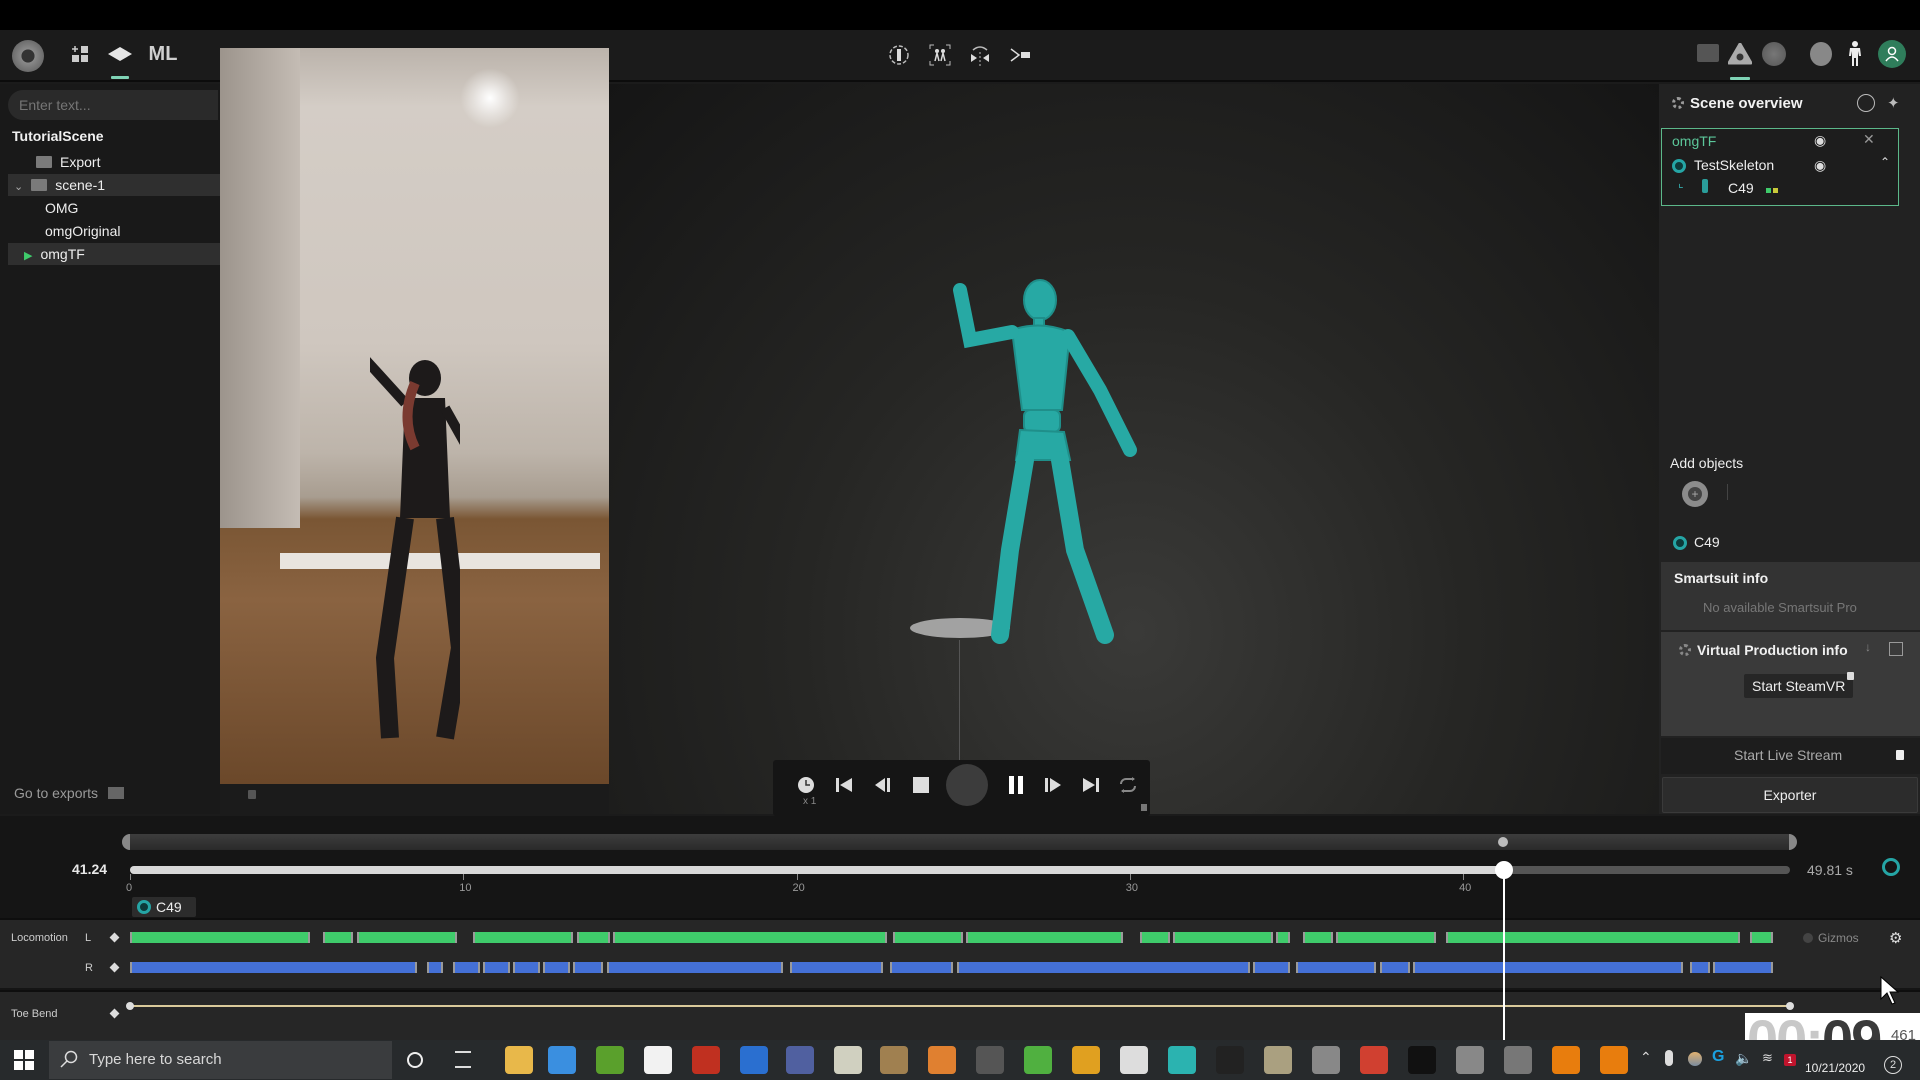 This screenshot has width=1920, height=1080. What do you see at coordinates (1053, 785) in the screenshot?
I see `step-forward-button` at bounding box center [1053, 785].